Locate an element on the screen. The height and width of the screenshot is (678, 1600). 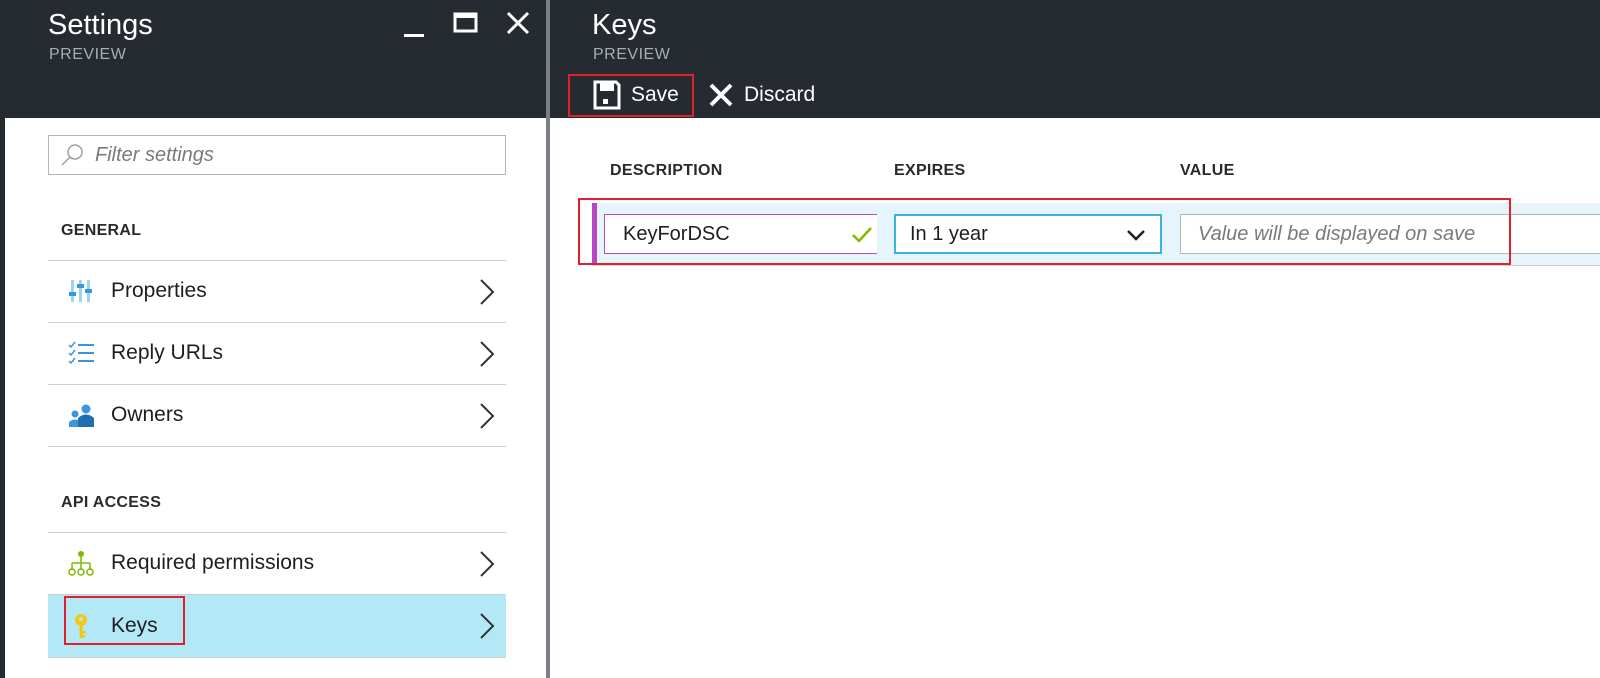
discard-button: Discard is located at coordinates (761, 95).